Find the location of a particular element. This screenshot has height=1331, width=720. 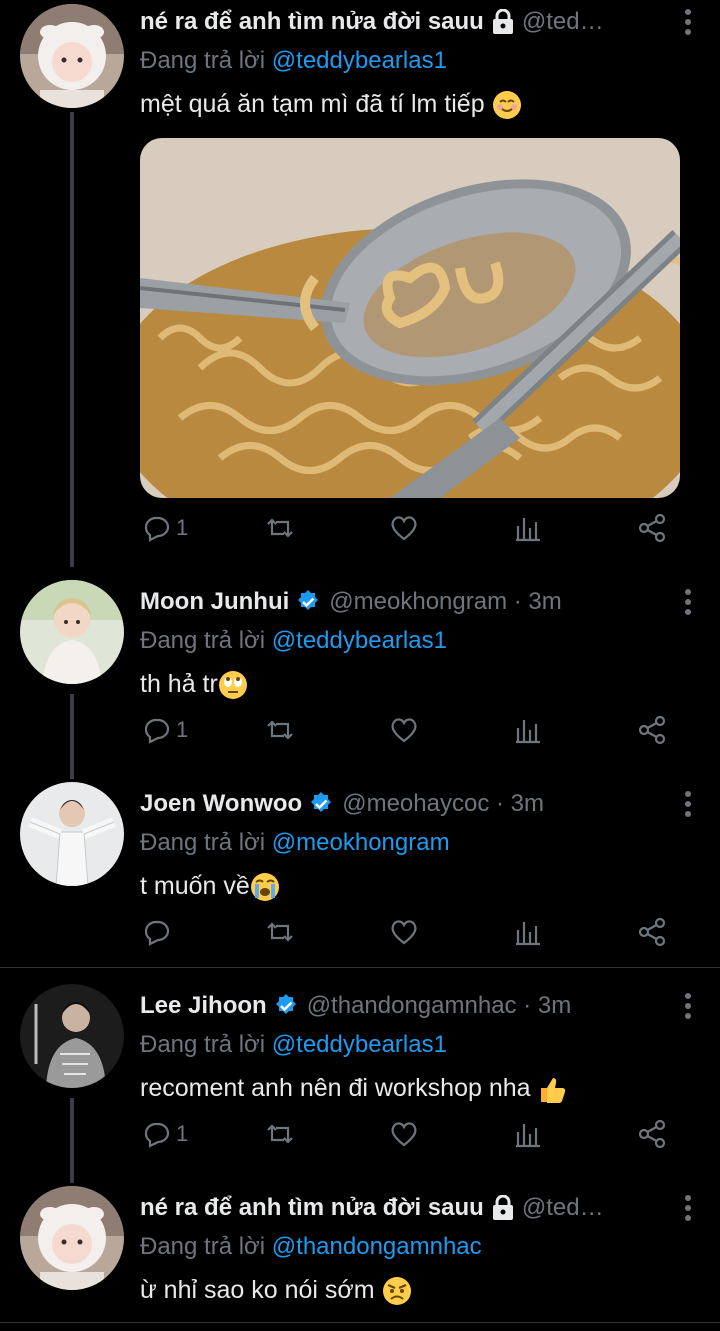

relieved-smile-emoji is located at coordinates (506, 105).